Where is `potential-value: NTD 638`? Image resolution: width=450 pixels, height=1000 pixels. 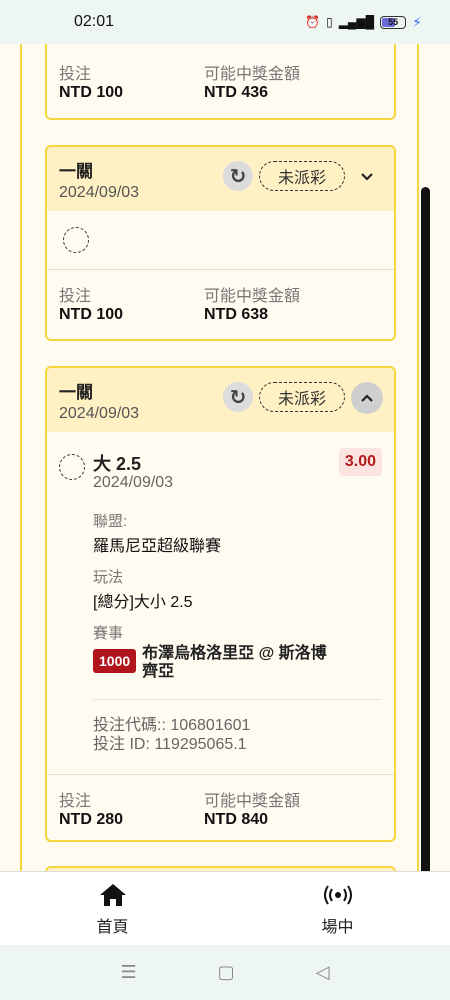 potential-value: NTD 638 is located at coordinates (236, 314).